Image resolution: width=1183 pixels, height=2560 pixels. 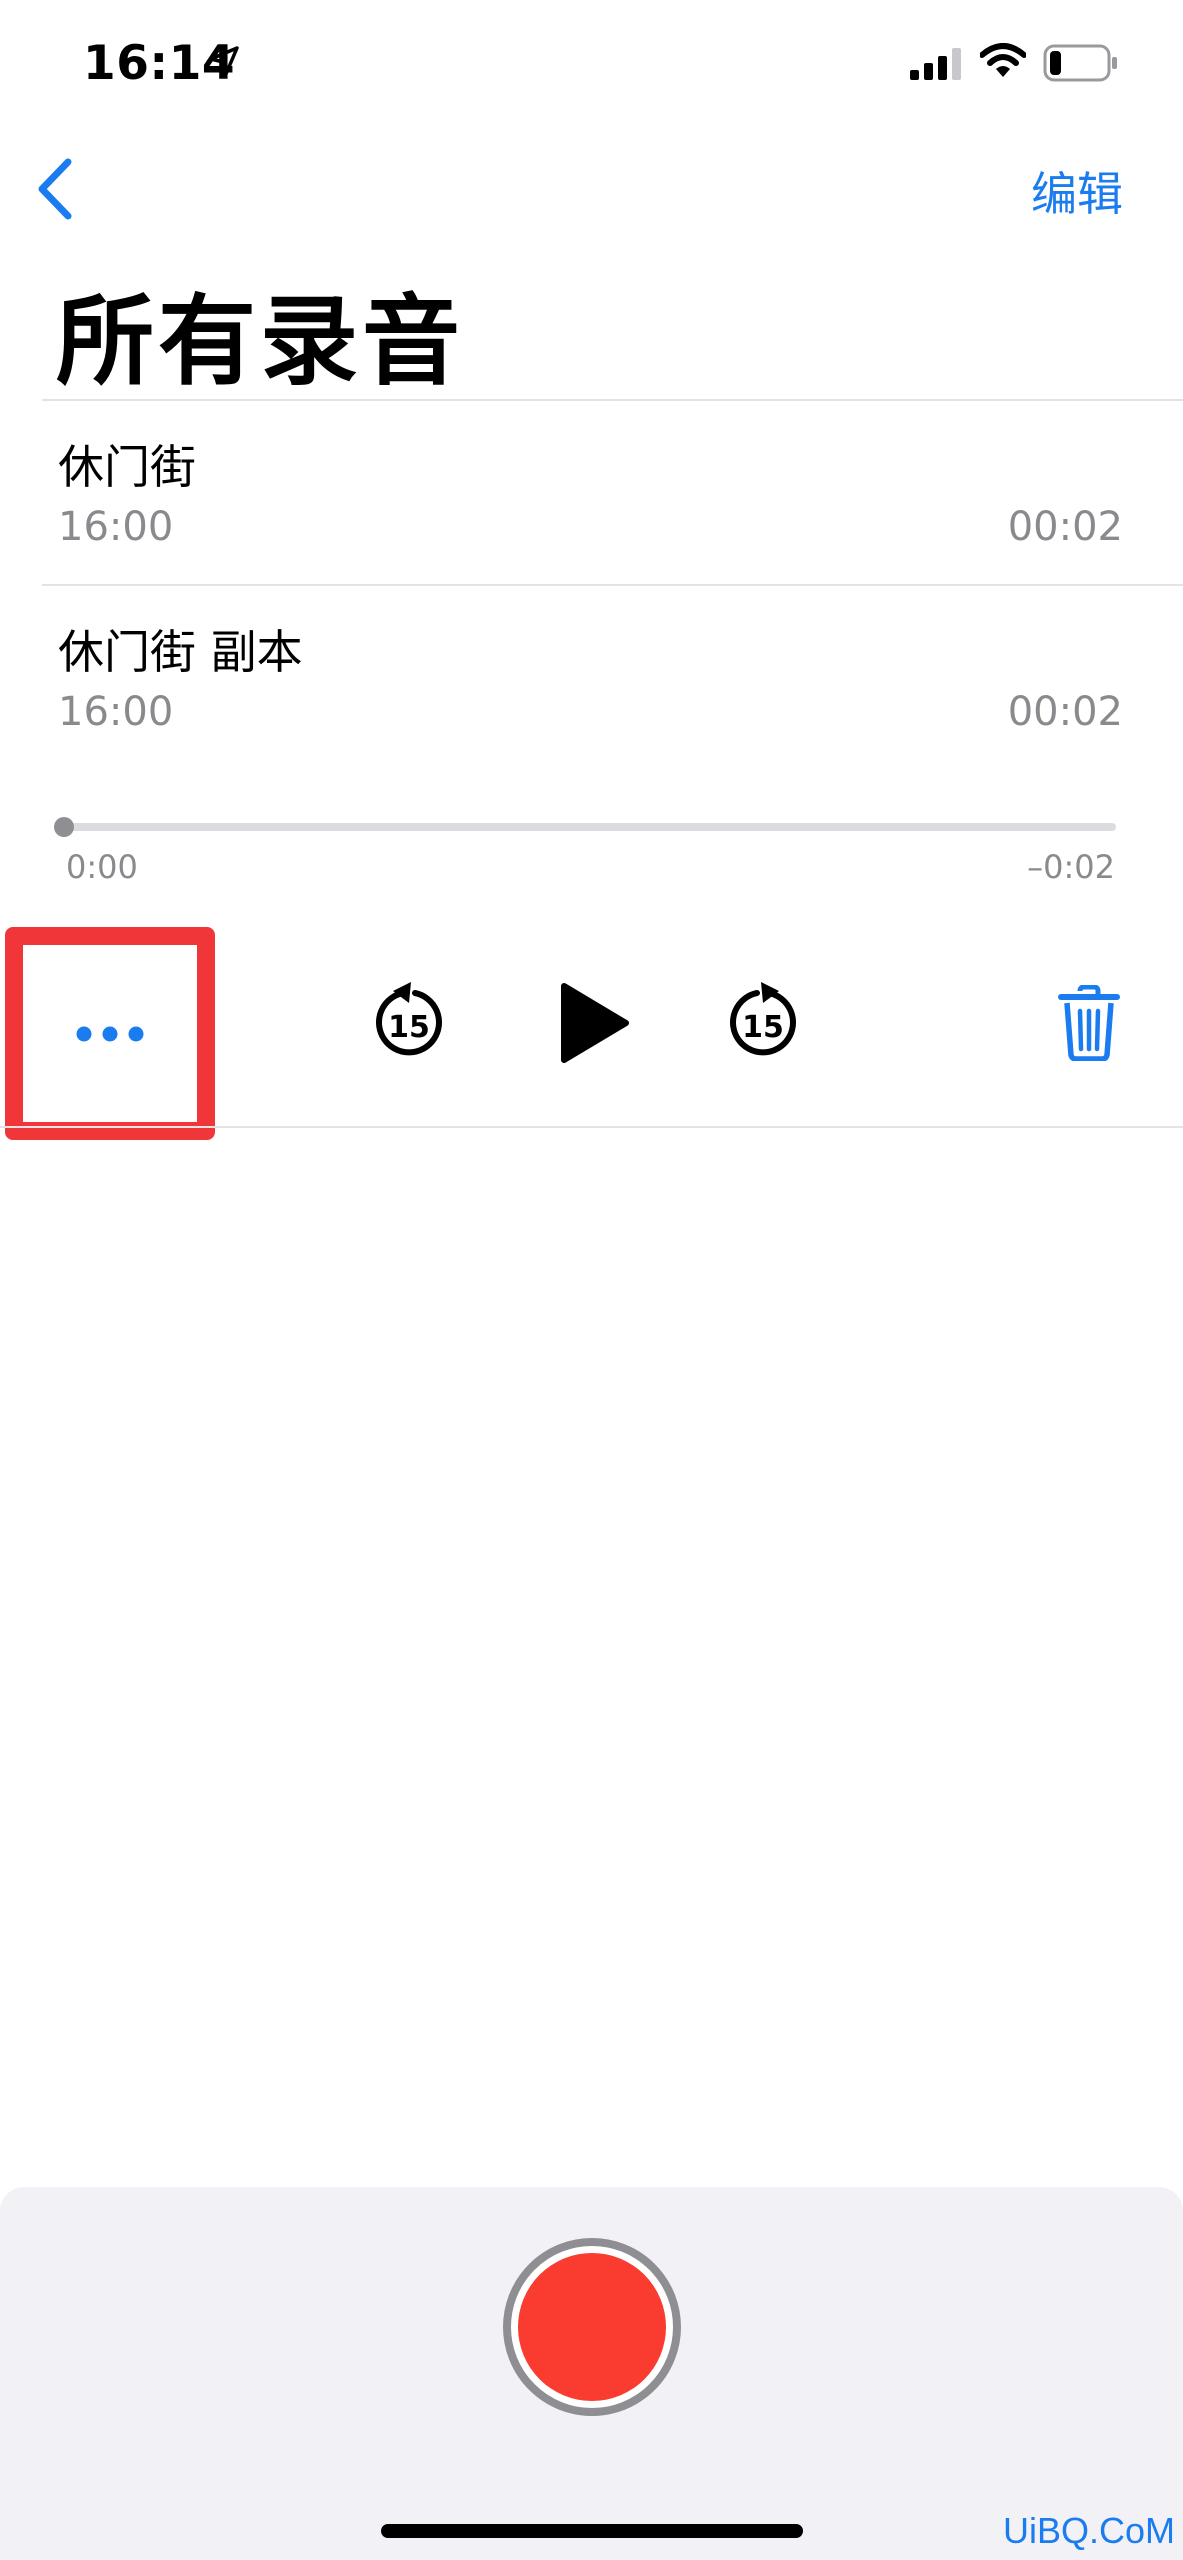 What do you see at coordinates (260, 342) in the screenshot?
I see `page-title: 所有录音` at bounding box center [260, 342].